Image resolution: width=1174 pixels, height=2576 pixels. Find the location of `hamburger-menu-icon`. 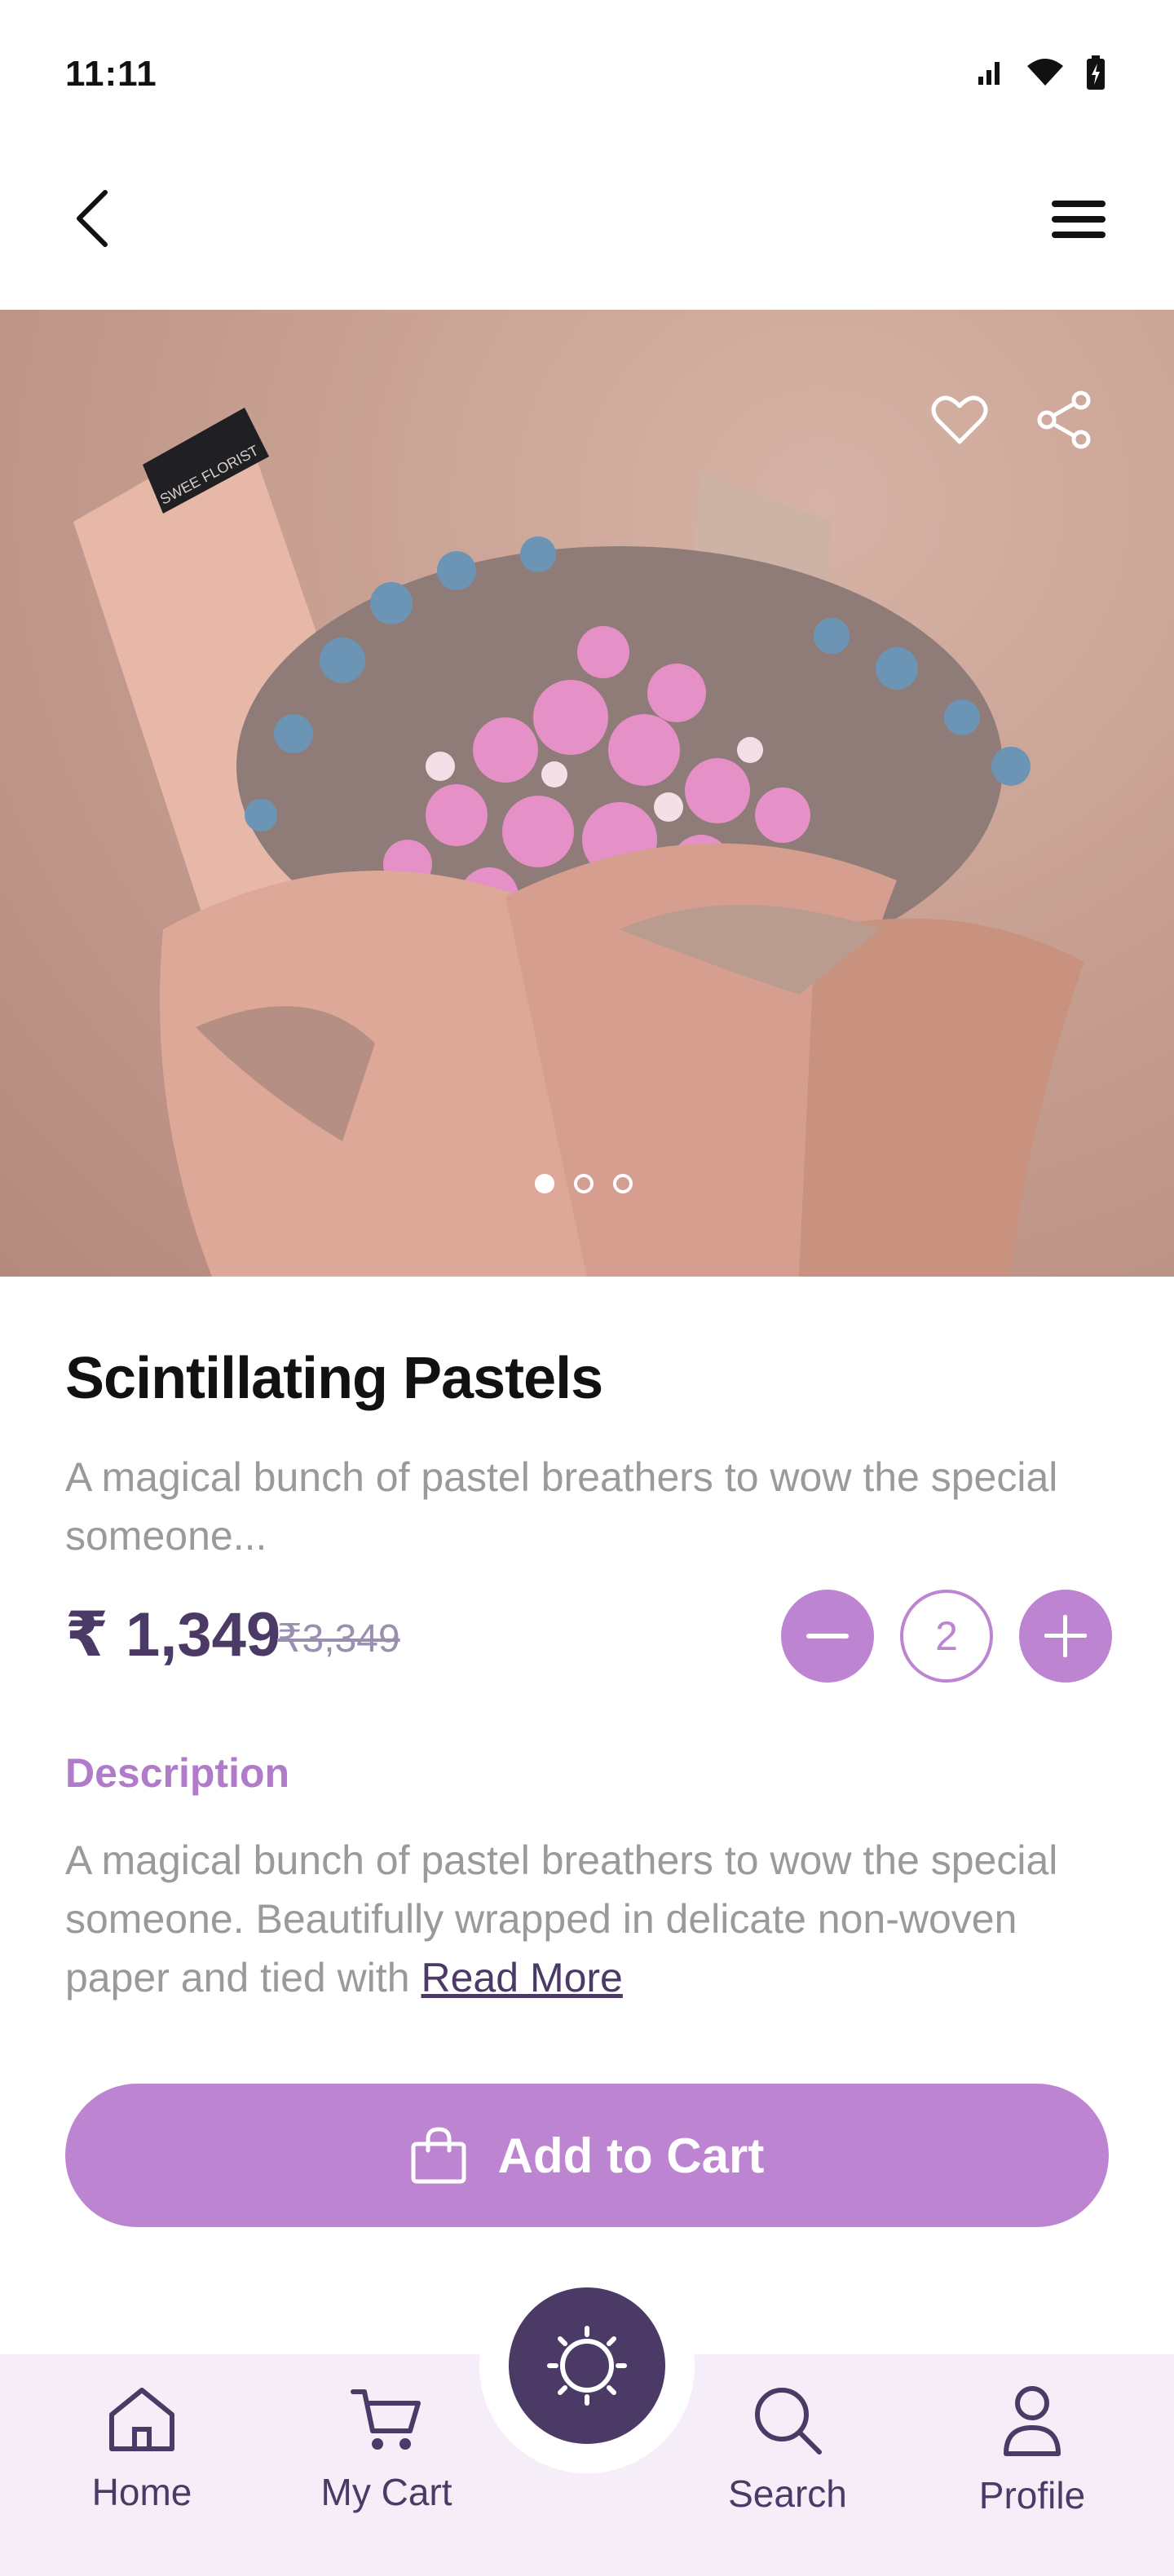

hamburger-menu-icon is located at coordinates (1079, 219).